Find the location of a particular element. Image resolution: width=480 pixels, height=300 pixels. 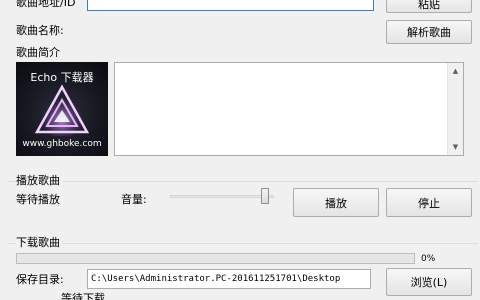

logo-title: Echo 下载器 is located at coordinates (62, 77).